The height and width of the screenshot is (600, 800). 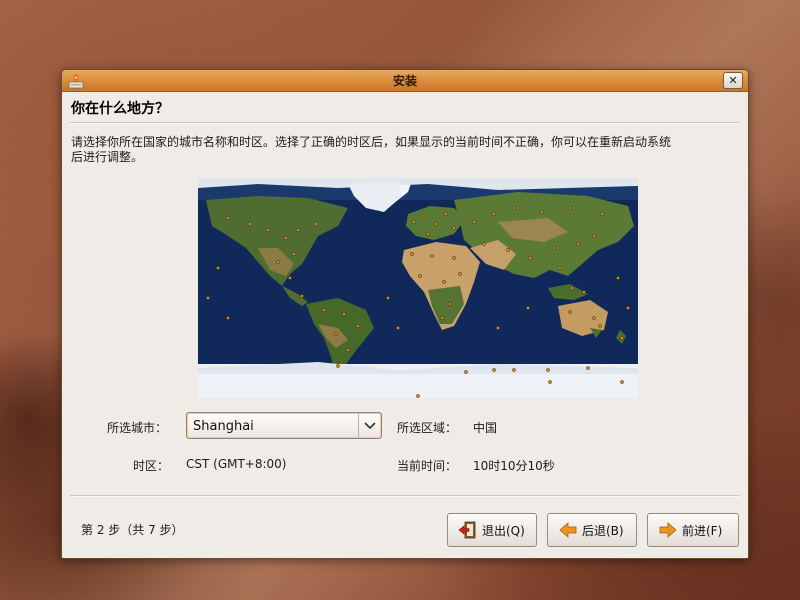 I want to click on current-time-label: 当前时间：, so click(x=427, y=466).